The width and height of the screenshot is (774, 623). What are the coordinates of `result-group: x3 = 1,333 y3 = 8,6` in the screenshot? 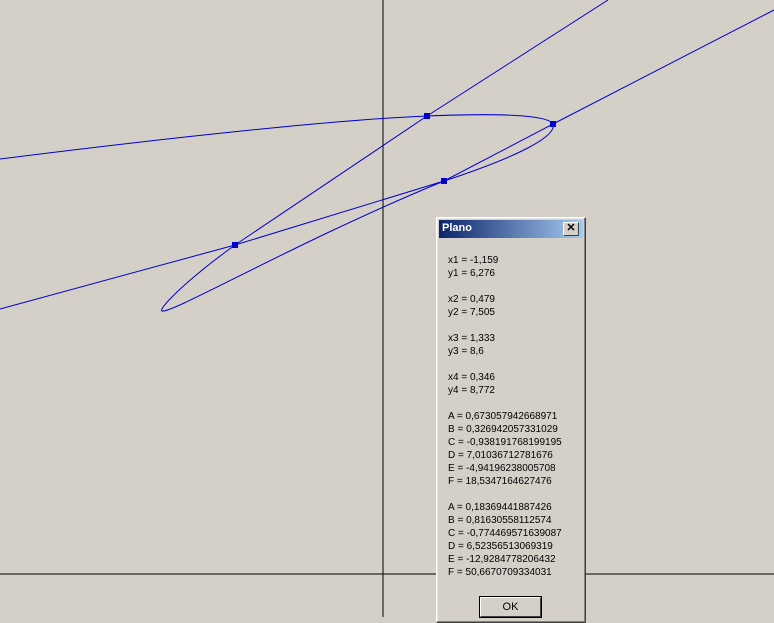 It's located at (505, 345).